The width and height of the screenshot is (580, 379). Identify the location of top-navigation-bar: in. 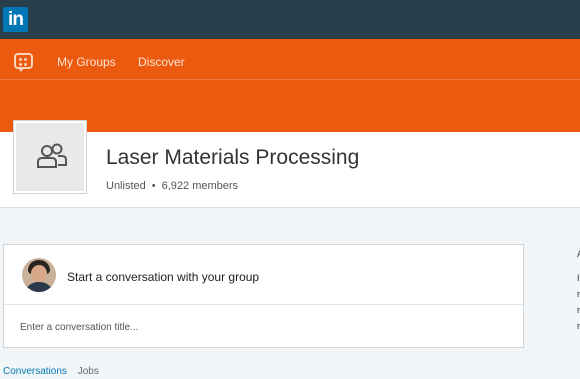
(290, 19).